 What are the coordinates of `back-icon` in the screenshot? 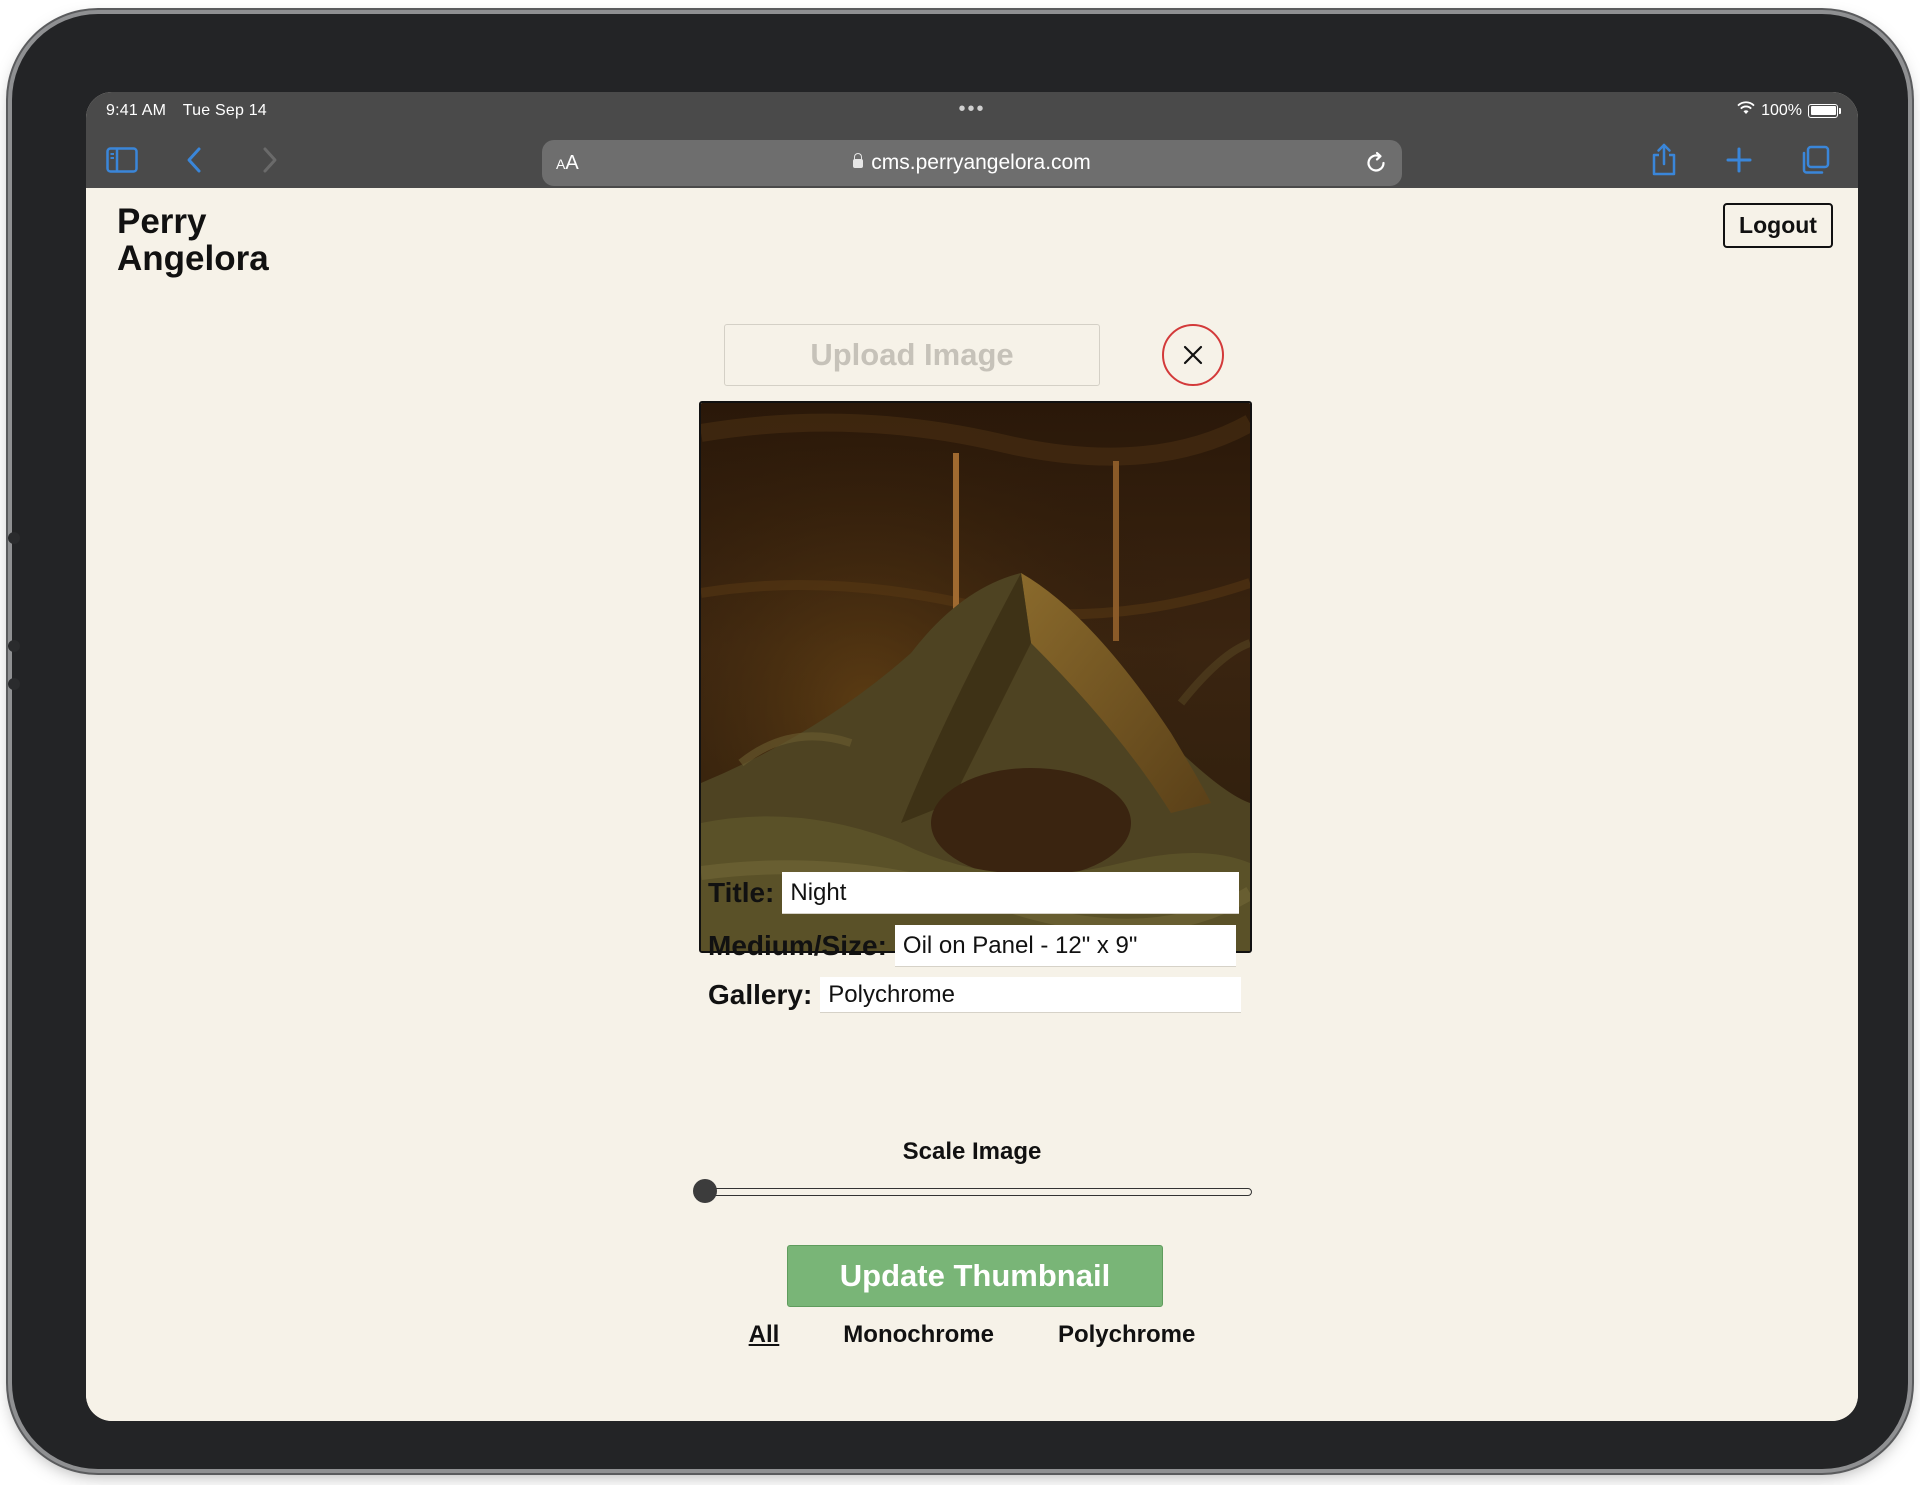 It's located at (194, 160).